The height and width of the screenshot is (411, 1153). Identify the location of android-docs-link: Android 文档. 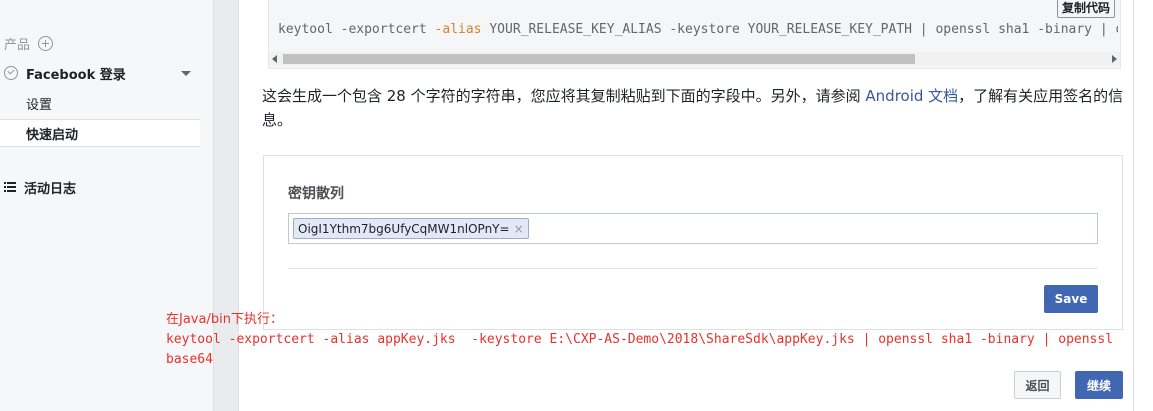
(911, 96).